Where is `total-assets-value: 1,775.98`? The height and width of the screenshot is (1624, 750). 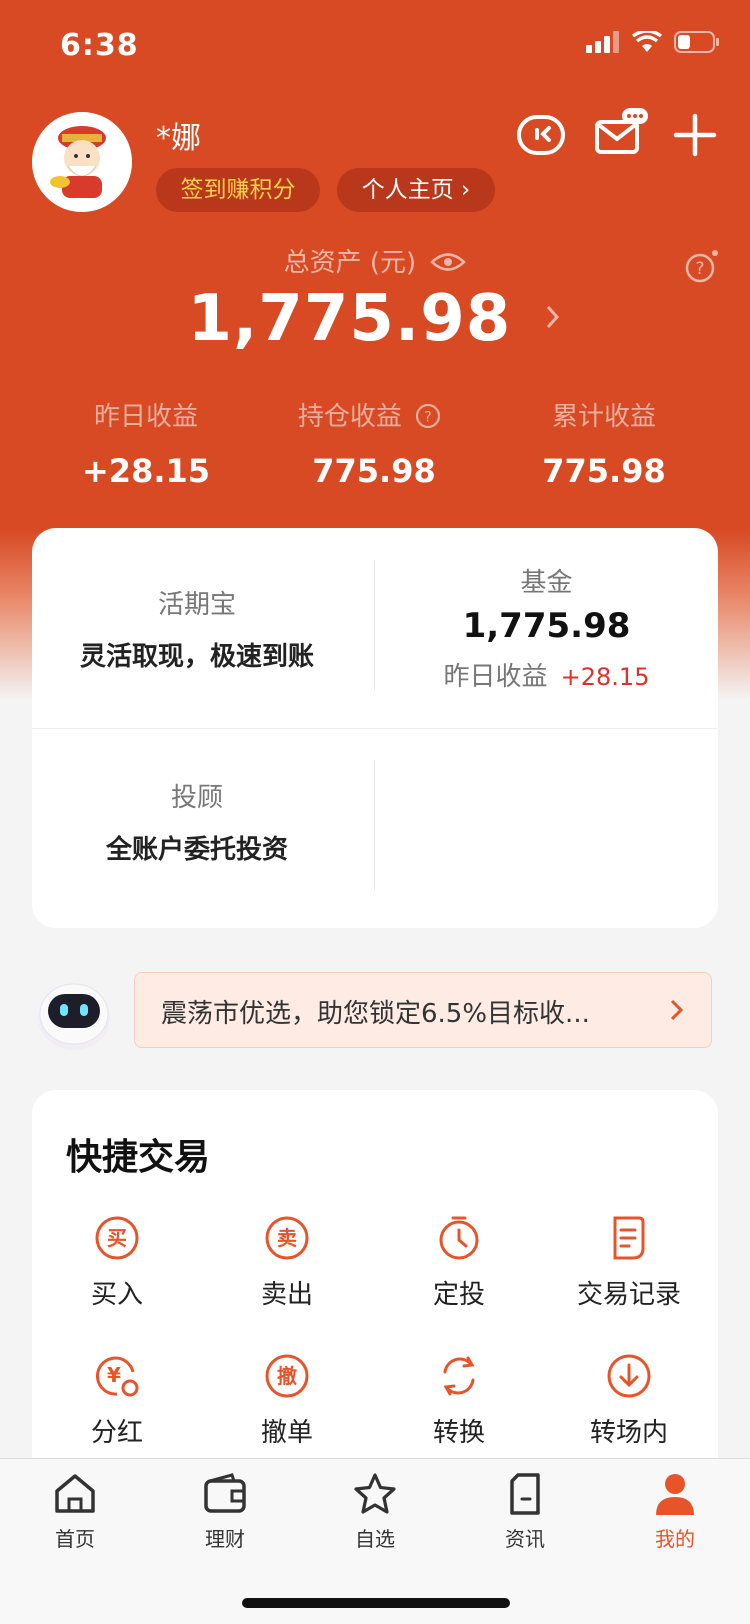
total-assets-value: 1,775.98 is located at coordinates (375, 319).